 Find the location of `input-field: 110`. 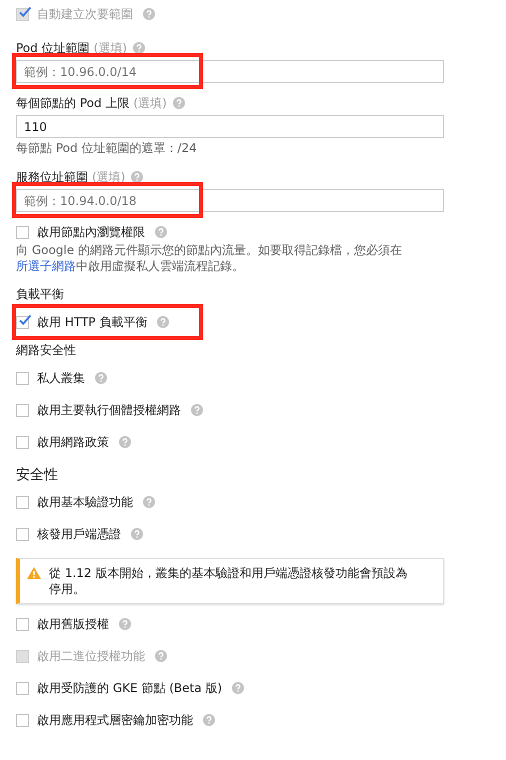

input-field: 110 is located at coordinates (230, 126).